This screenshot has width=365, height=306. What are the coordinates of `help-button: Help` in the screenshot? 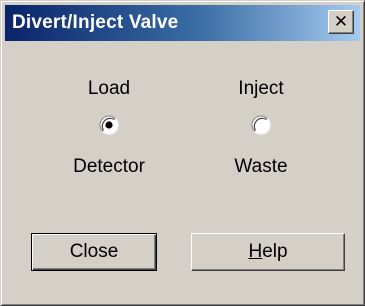 It's located at (268, 252).